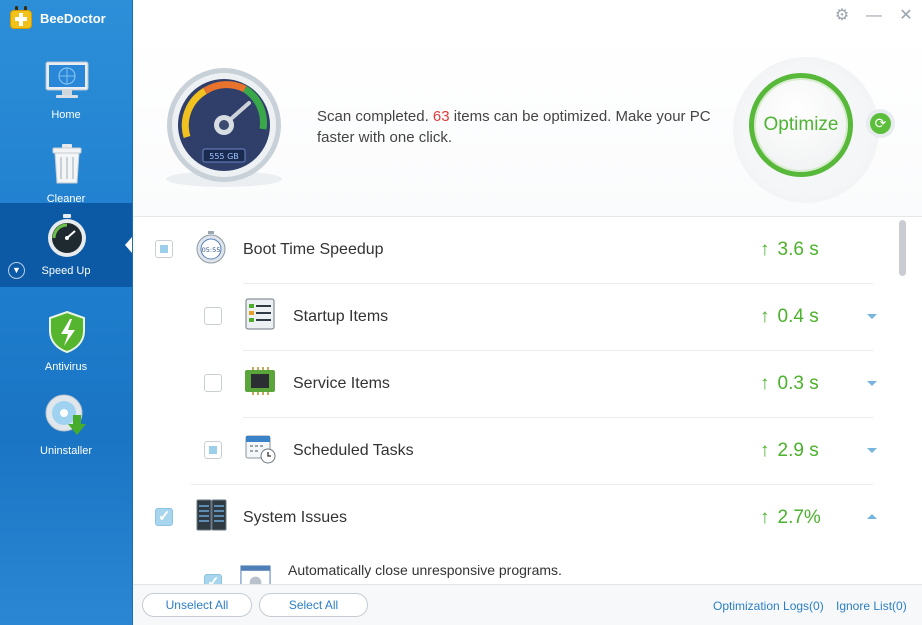  What do you see at coordinates (295, 517) in the screenshot?
I see `row-label: System Issues` at bounding box center [295, 517].